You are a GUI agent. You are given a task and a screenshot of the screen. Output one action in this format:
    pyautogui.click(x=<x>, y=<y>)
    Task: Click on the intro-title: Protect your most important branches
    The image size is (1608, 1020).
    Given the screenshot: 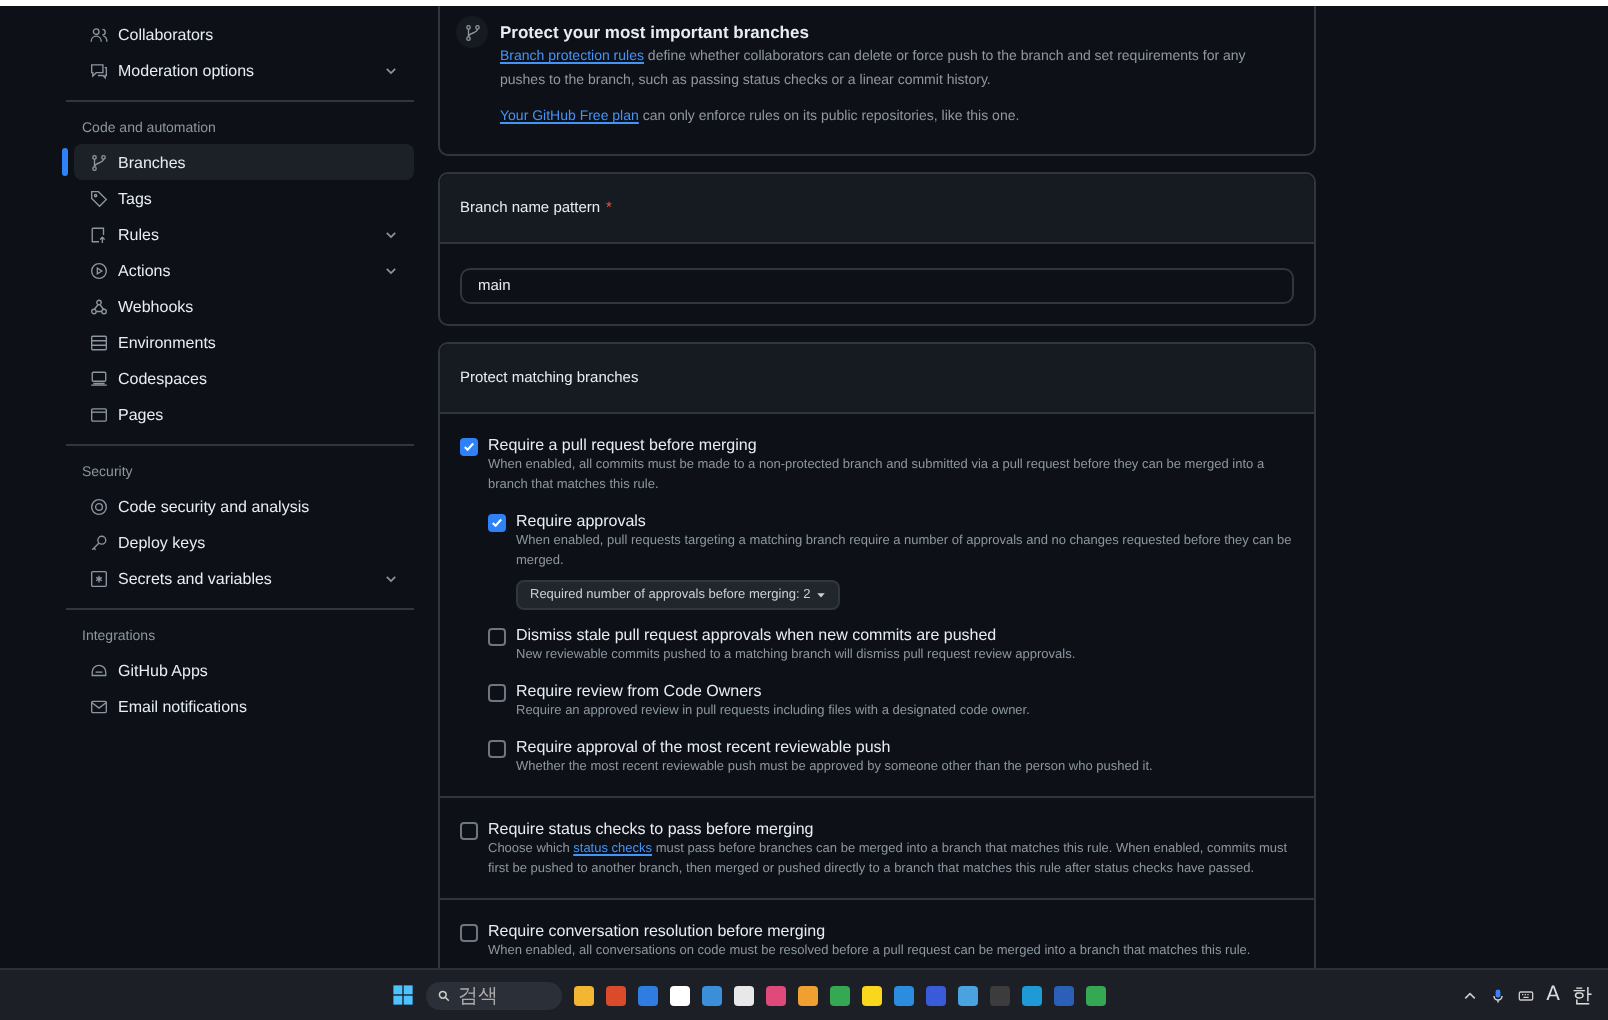 What is the action you would take?
    pyautogui.click(x=655, y=32)
    